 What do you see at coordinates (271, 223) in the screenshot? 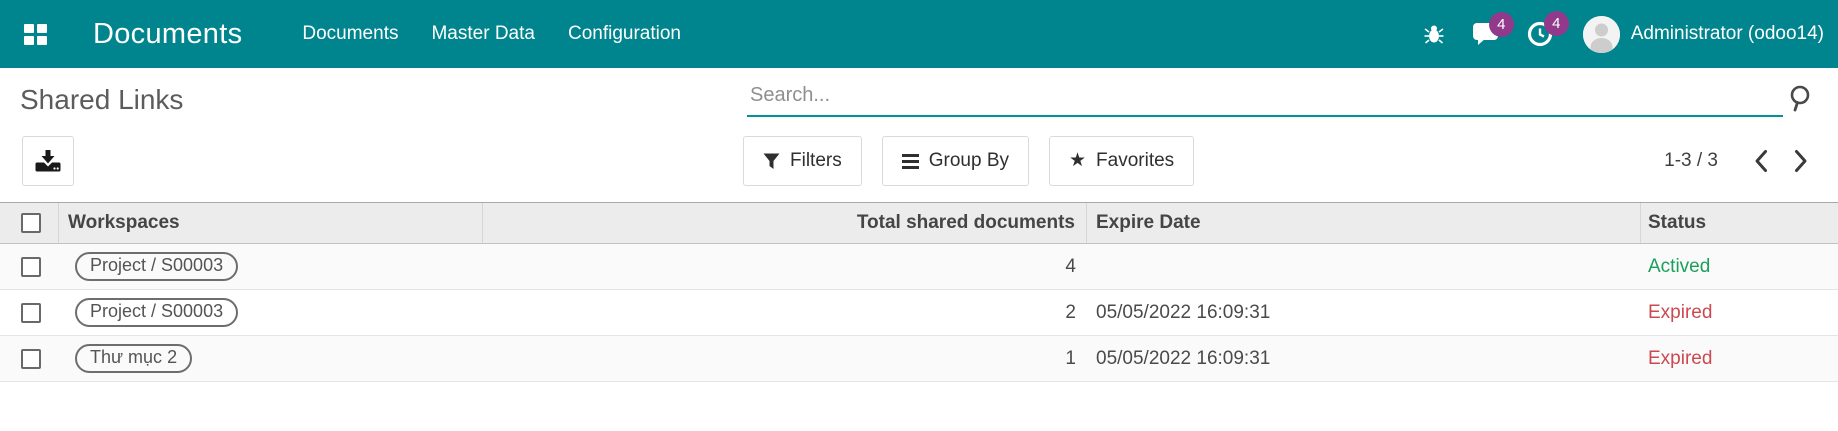
I see `header-workspaces: Workspaces` at bounding box center [271, 223].